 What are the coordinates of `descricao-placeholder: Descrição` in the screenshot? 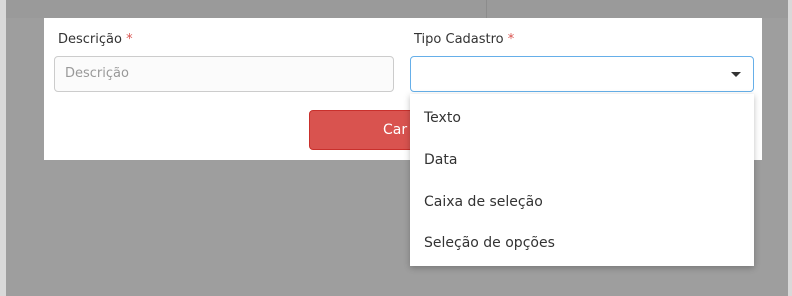 It's located at (97, 73).